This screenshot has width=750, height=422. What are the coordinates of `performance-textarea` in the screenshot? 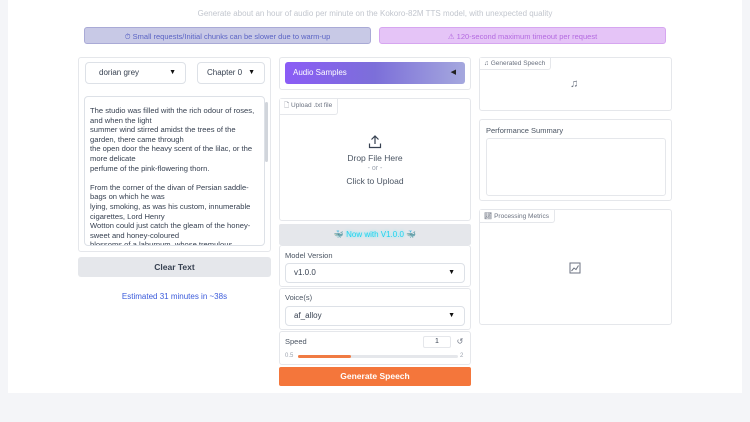 It's located at (576, 167).